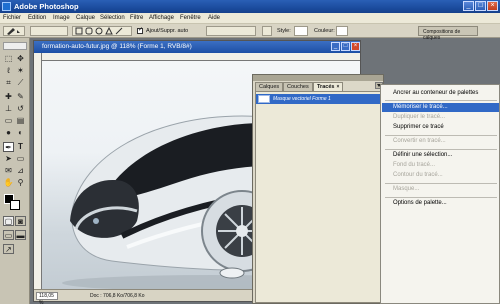 This screenshot has height=304, width=500. I want to click on photoshop-icon, so click(6, 6).